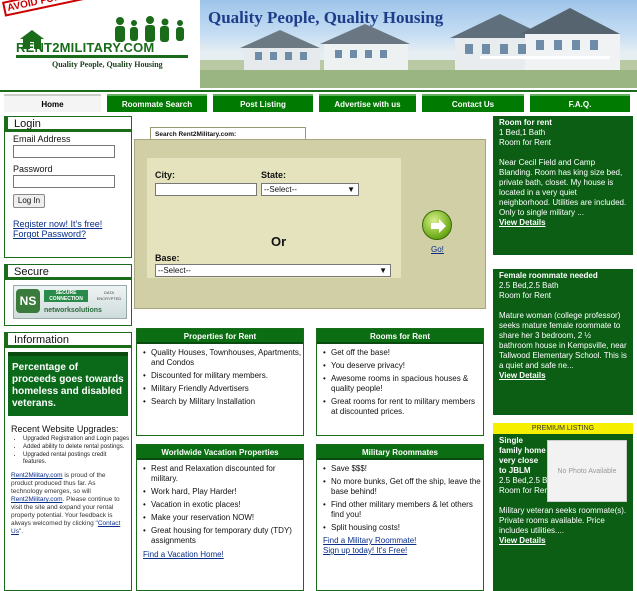  I want to click on secure-connection-label: SECURE CONNECTION, so click(66, 296).